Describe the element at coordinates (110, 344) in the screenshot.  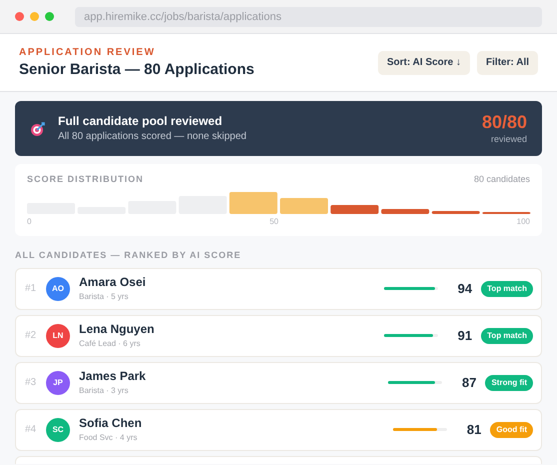
I see `candidate-meta: Café Lead · 6 yrs` at that location.